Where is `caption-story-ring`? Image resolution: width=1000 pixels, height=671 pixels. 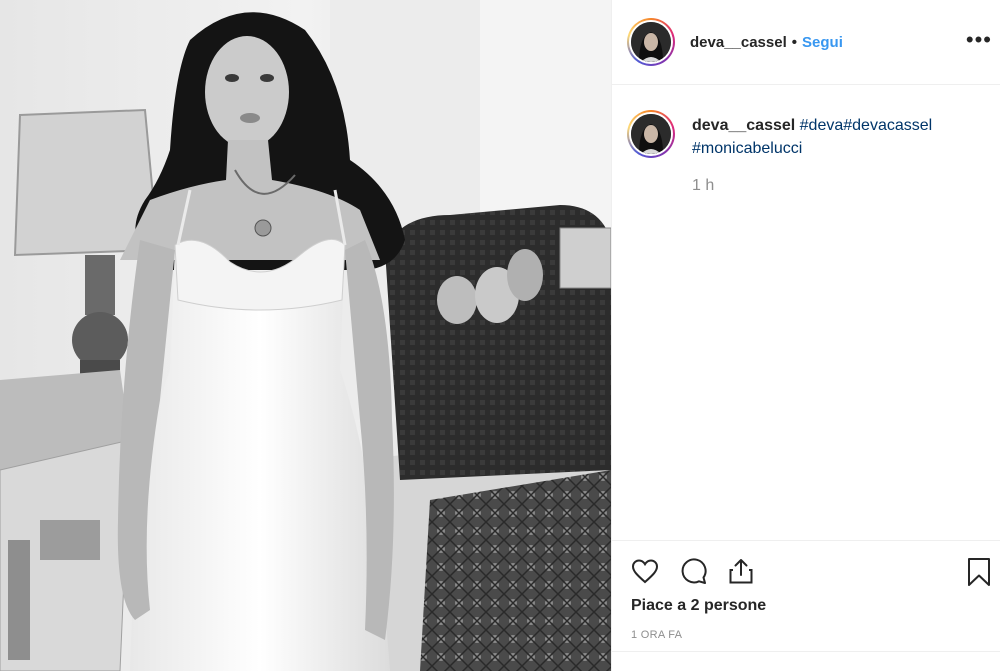
caption-story-ring is located at coordinates (651, 134).